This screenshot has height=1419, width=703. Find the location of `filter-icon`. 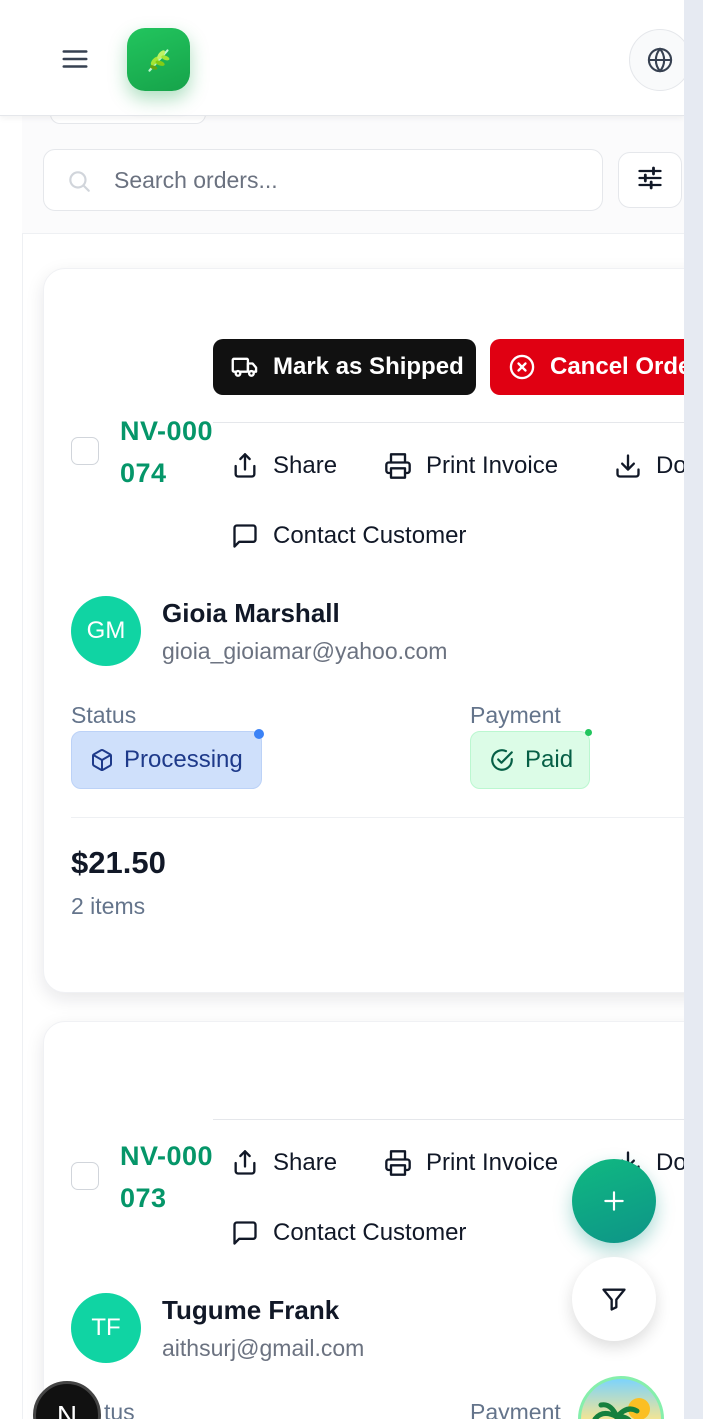

filter-icon is located at coordinates (614, 1299).